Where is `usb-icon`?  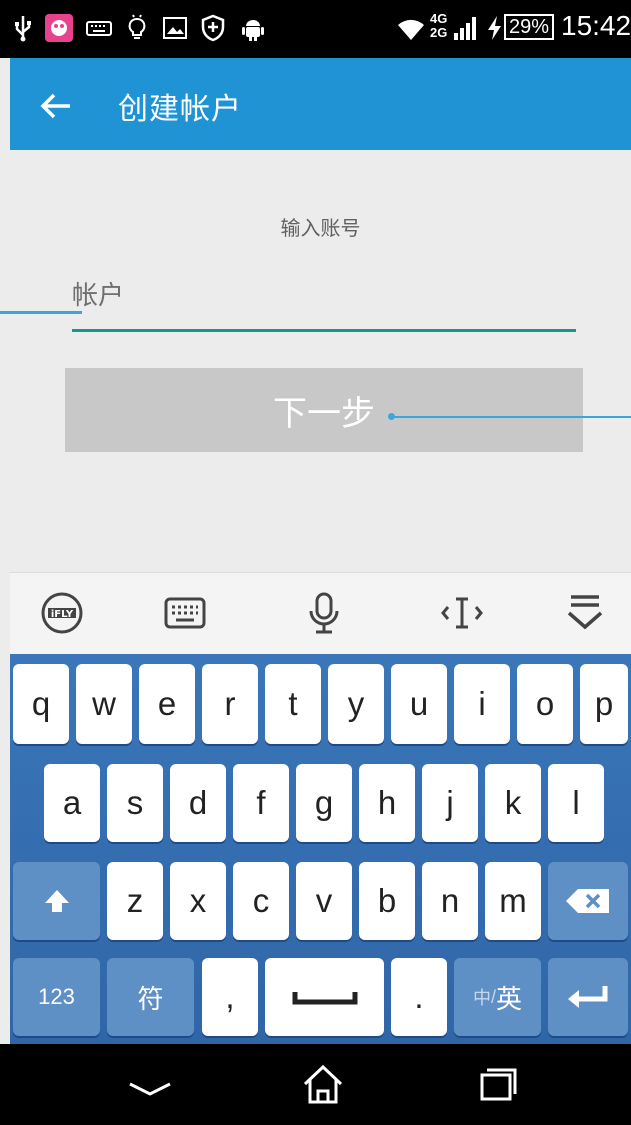 usb-icon is located at coordinates (23, 29).